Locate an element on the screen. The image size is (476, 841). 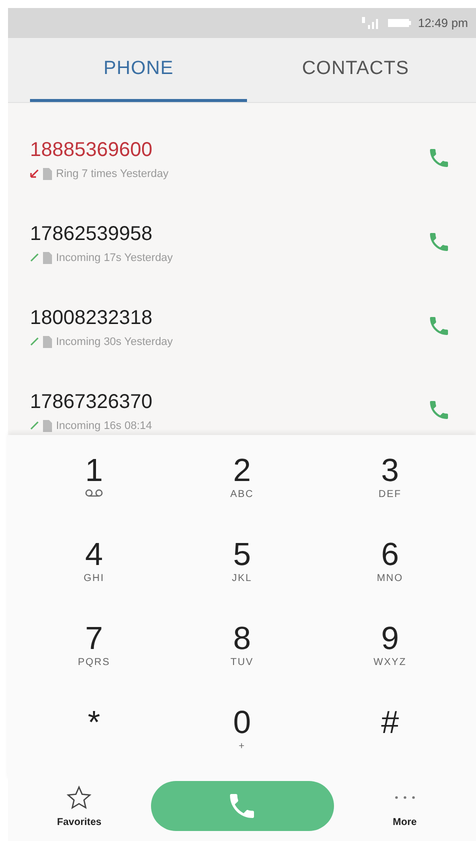
favorites-button: Favorites is located at coordinates (79, 806).